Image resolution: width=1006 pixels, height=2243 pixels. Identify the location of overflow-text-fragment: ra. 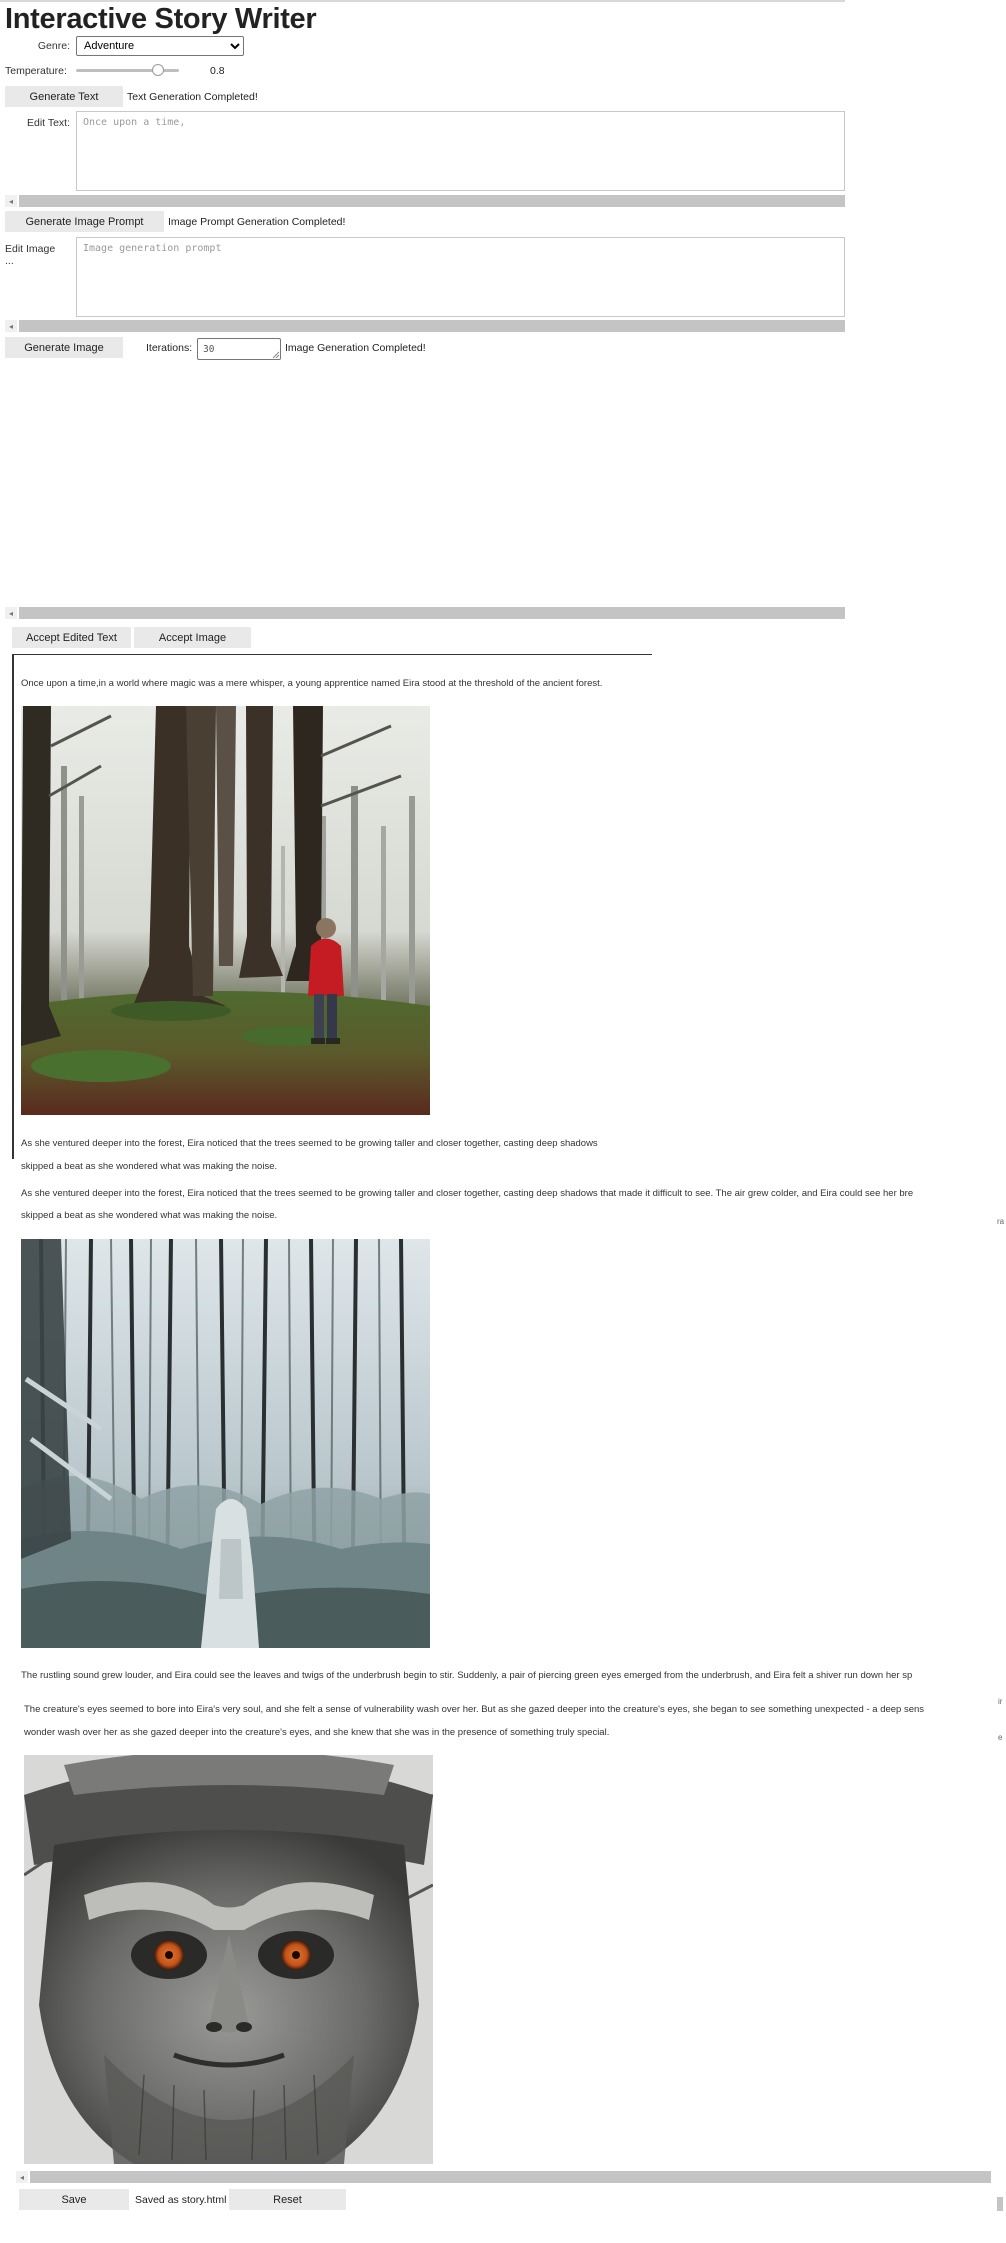
(1001, 1221).